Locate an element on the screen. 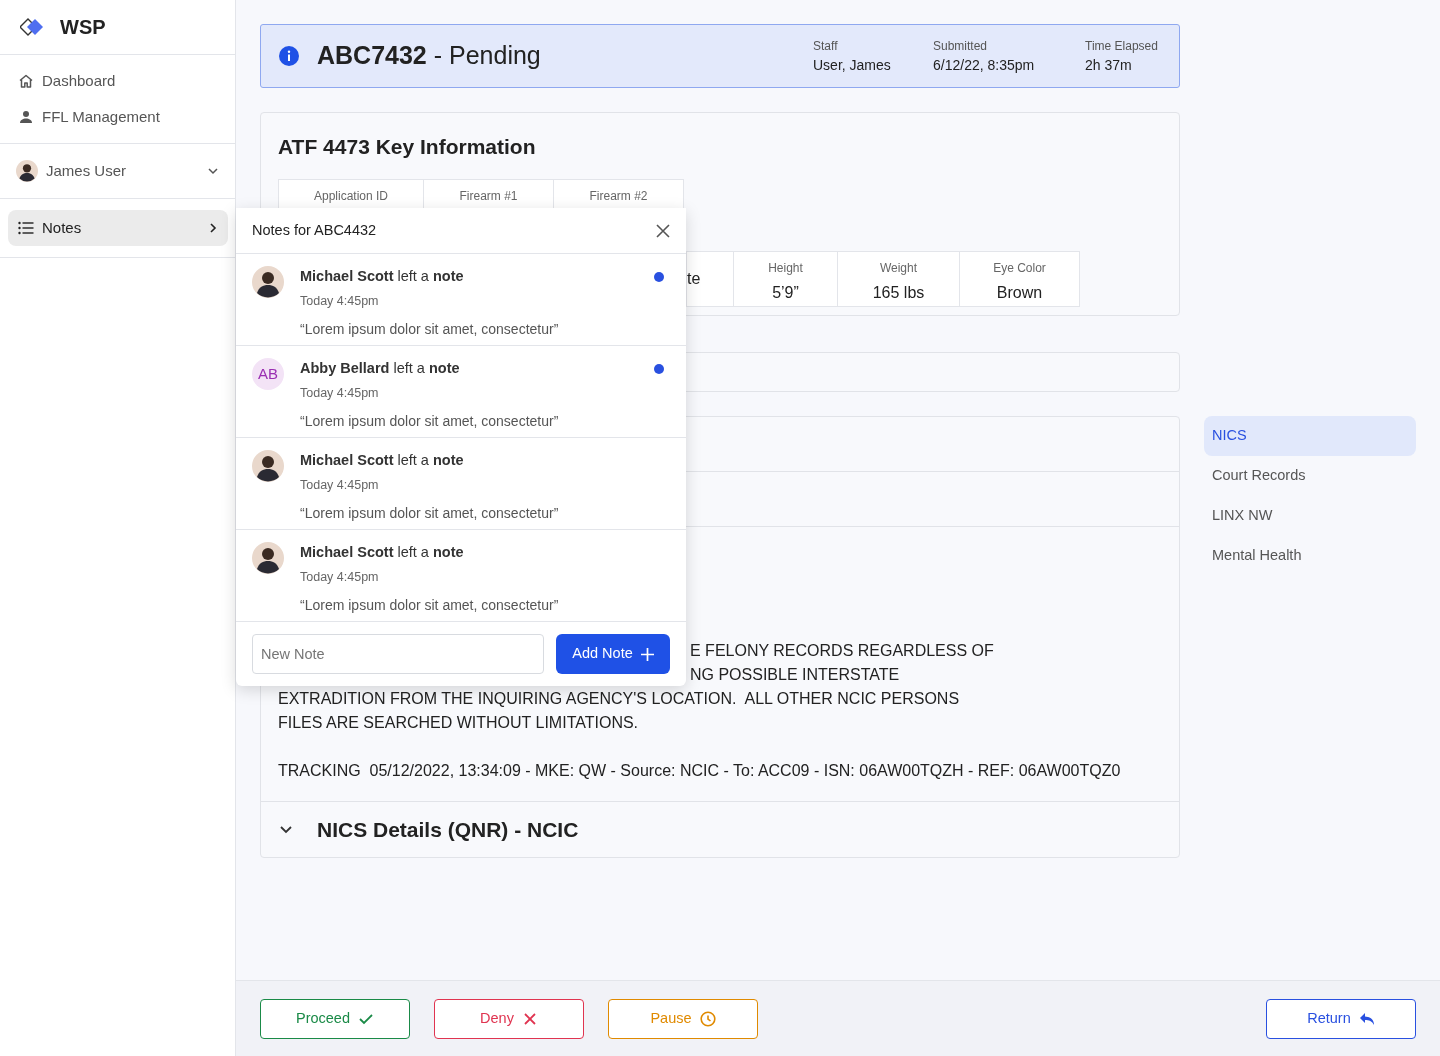 This screenshot has width=1440, height=1056. new-note-field: New Note is located at coordinates (398, 654).